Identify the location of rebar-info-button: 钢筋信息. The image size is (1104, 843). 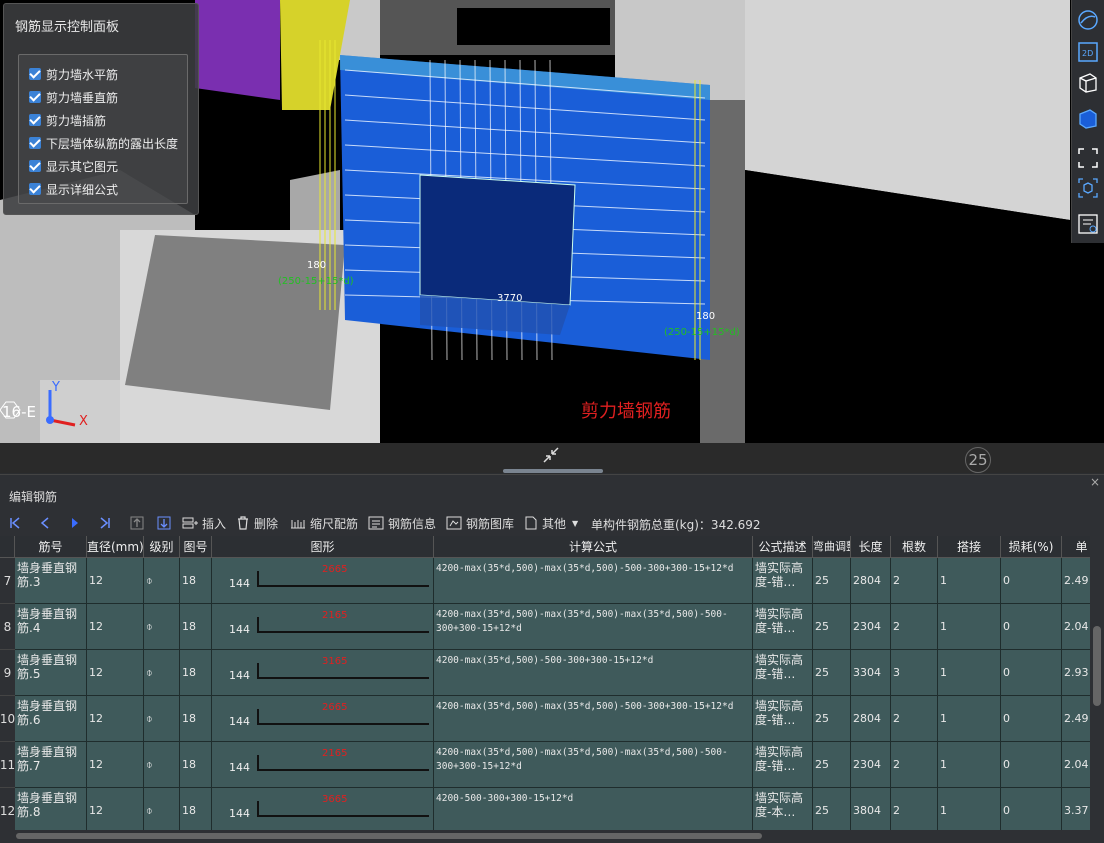
(402, 523).